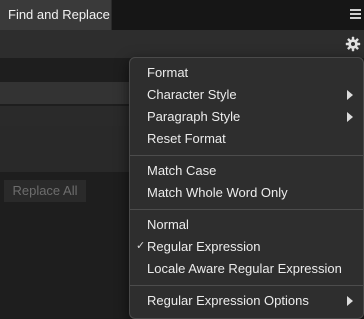 Image resolution: width=364 pixels, height=319 pixels. Describe the element at coordinates (192, 94) in the screenshot. I see `menu-item-label: Character Style` at that location.